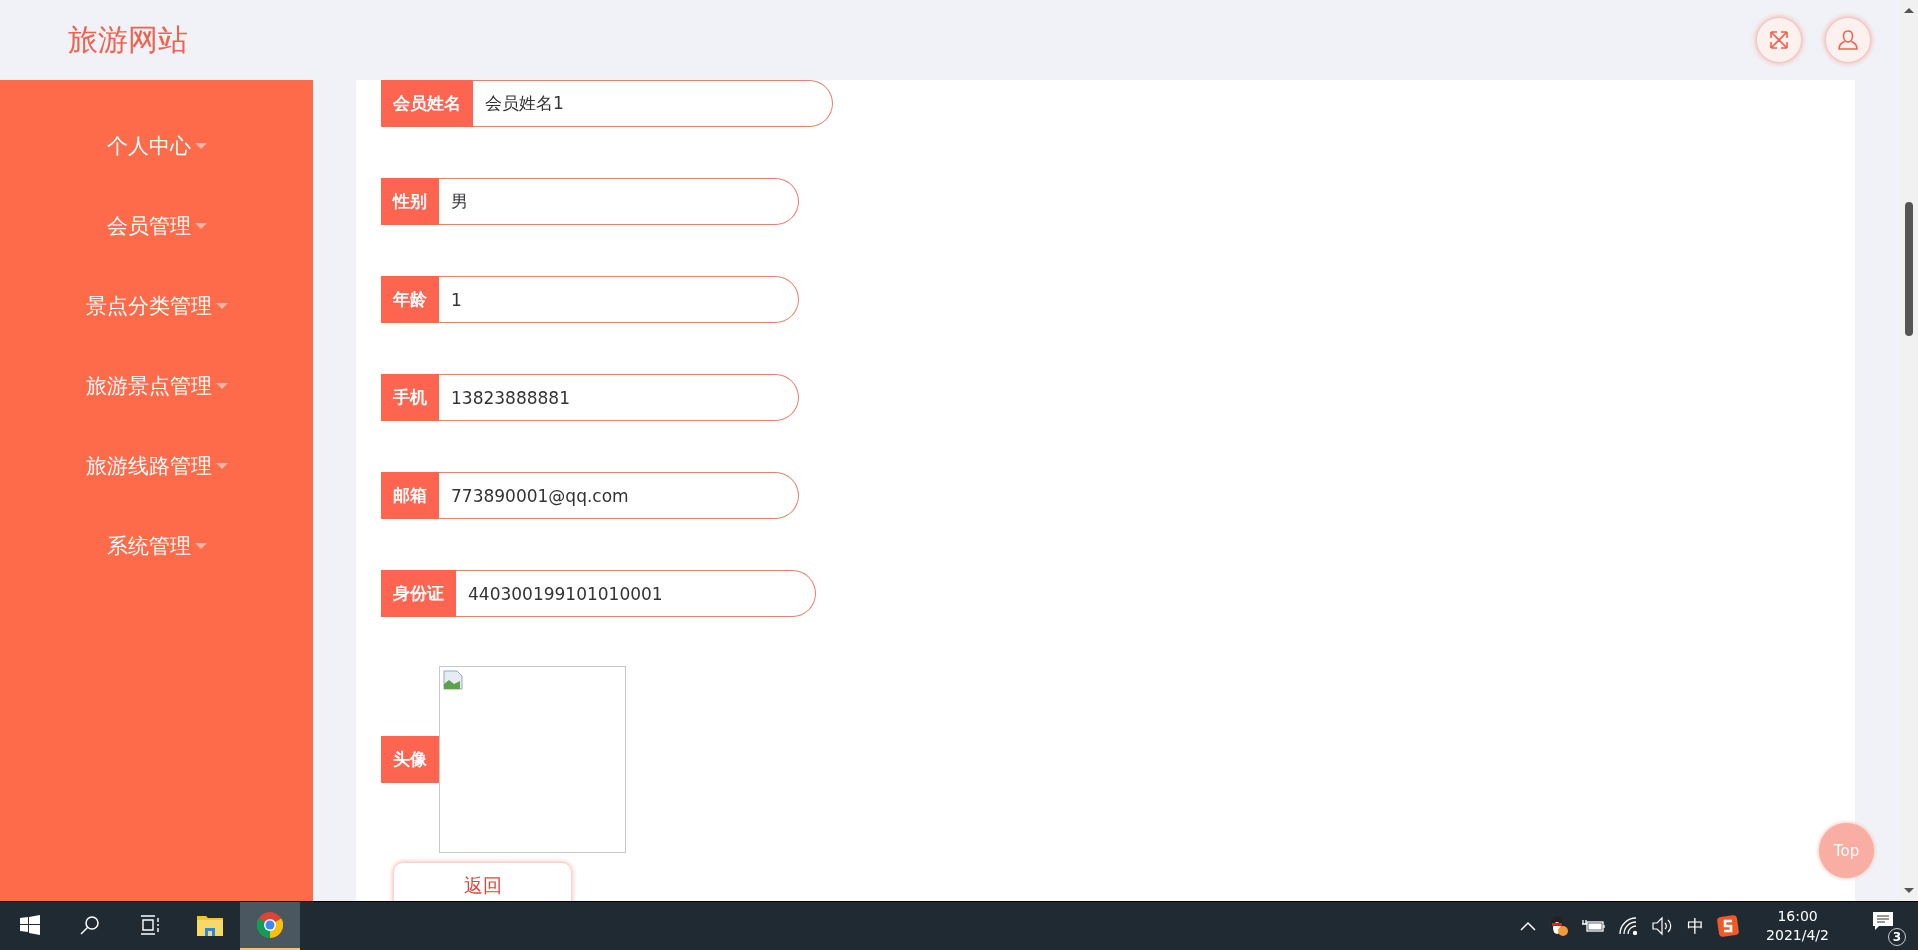 The image size is (1918, 950). Describe the element at coordinates (410, 495) in the screenshot. I see `field-label: 邮箱` at that location.